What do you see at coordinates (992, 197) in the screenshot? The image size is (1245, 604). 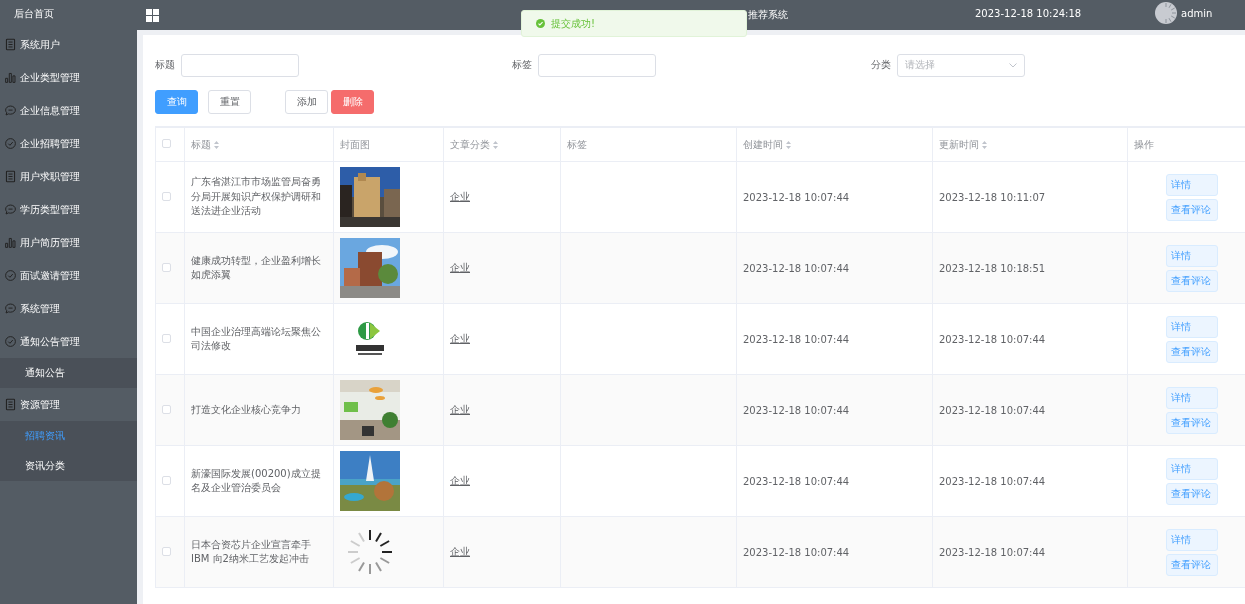 I see `updated-time: 2023-12-18 10:11:07` at bounding box center [992, 197].